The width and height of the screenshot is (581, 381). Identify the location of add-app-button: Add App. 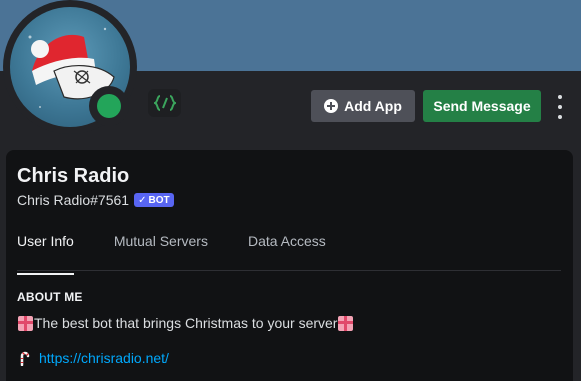
(363, 106).